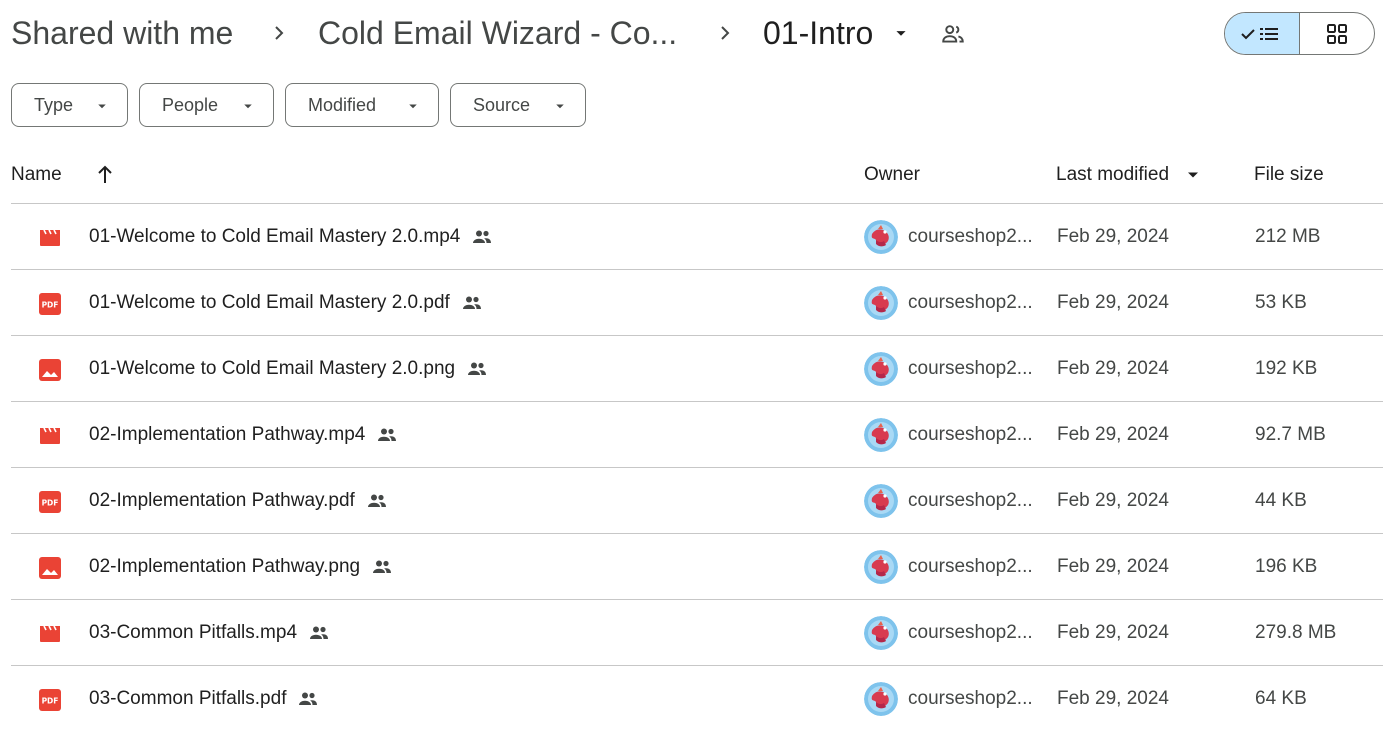 This screenshot has height=729, width=1383. Describe the element at coordinates (190, 104) in the screenshot. I see `filter-people-label: People` at that location.